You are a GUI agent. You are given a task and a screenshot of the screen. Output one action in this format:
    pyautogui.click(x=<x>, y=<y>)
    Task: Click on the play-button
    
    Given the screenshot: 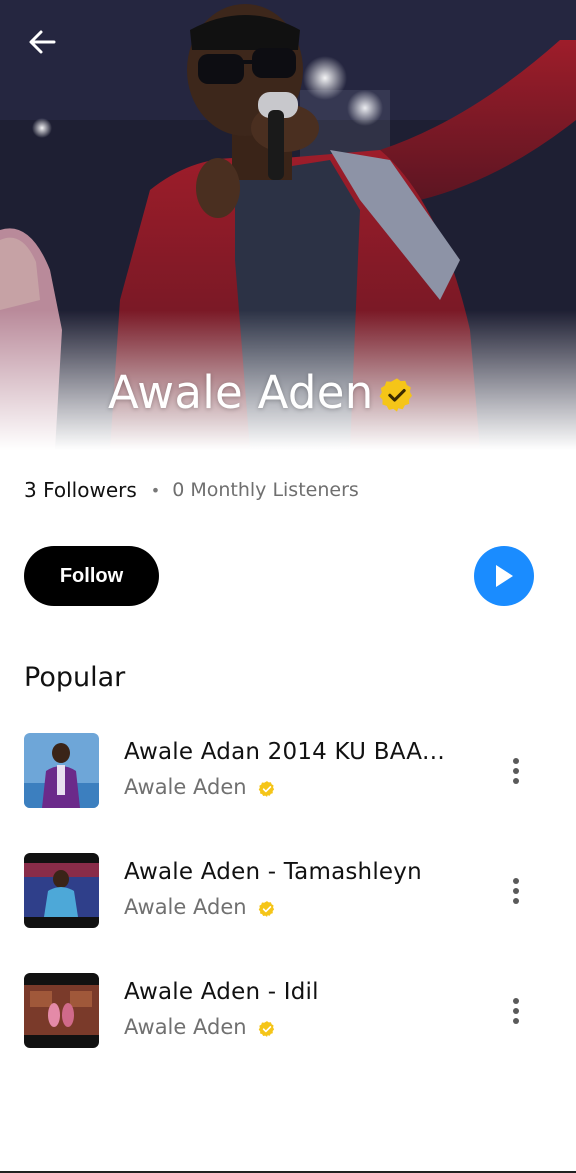 What is the action you would take?
    pyautogui.click(x=504, y=576)
    